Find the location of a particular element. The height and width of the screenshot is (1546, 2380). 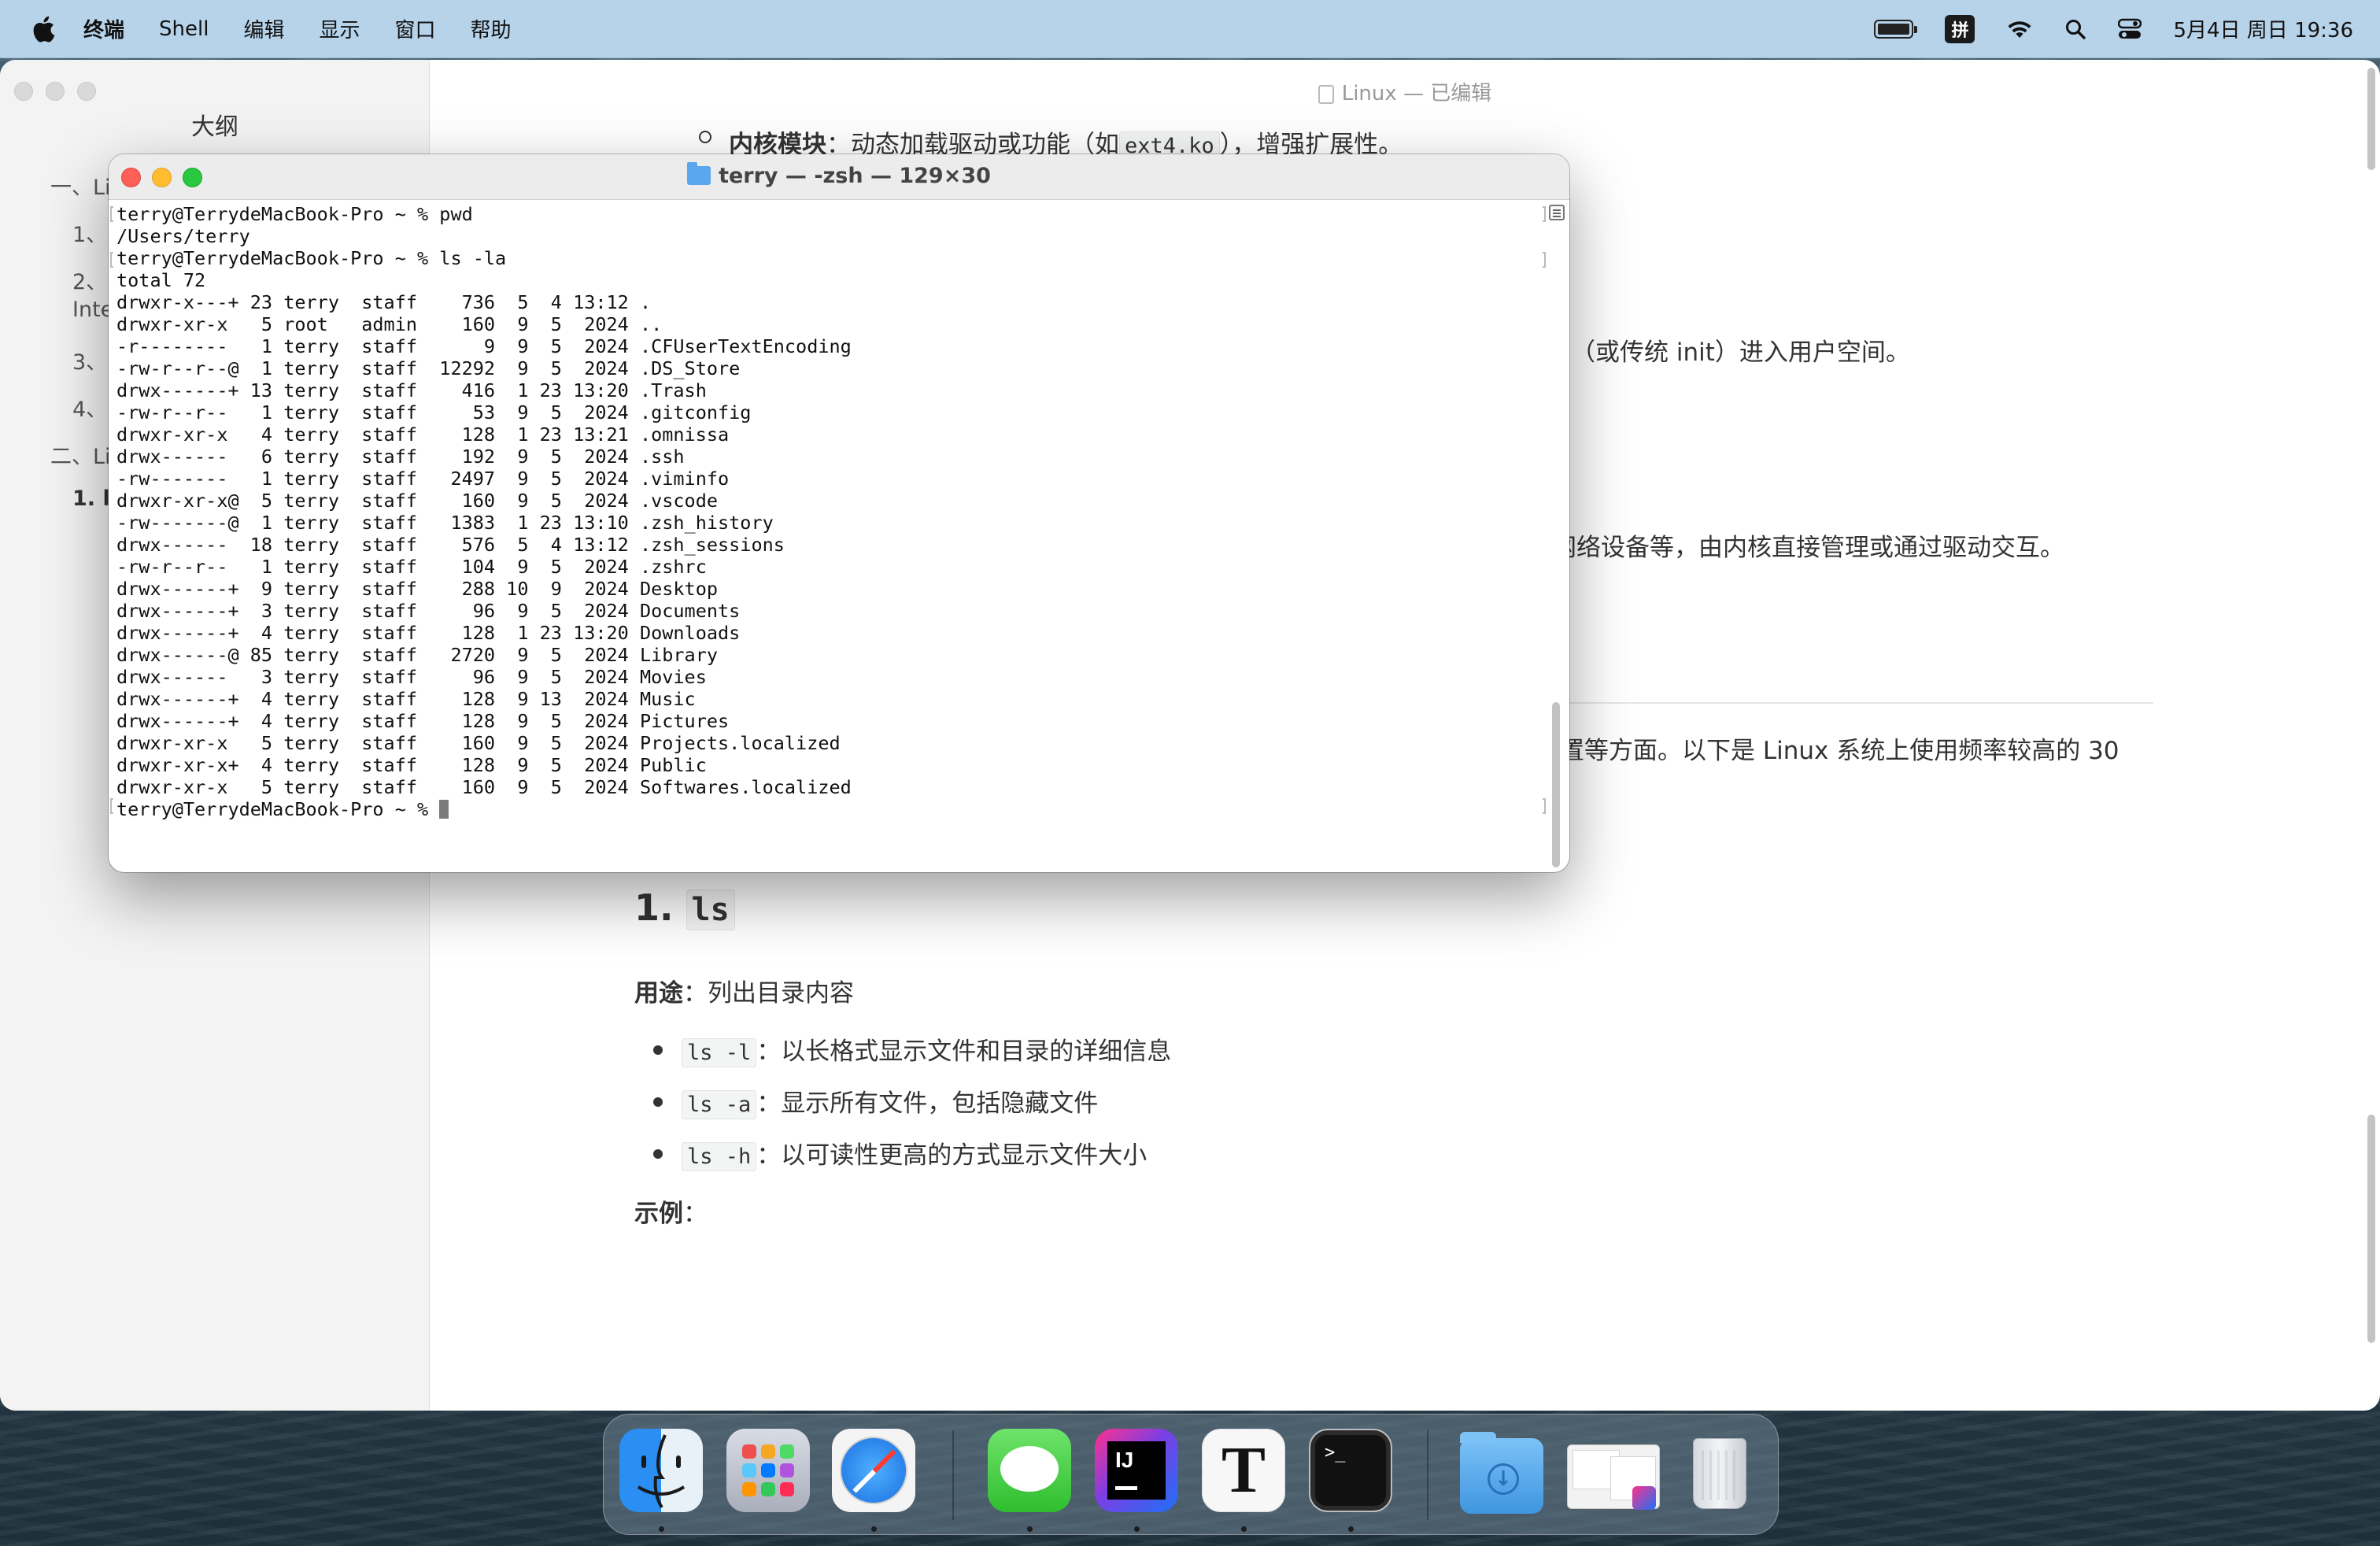

editor-scrollbar-thumb is located at coordinates (2371, 1229).